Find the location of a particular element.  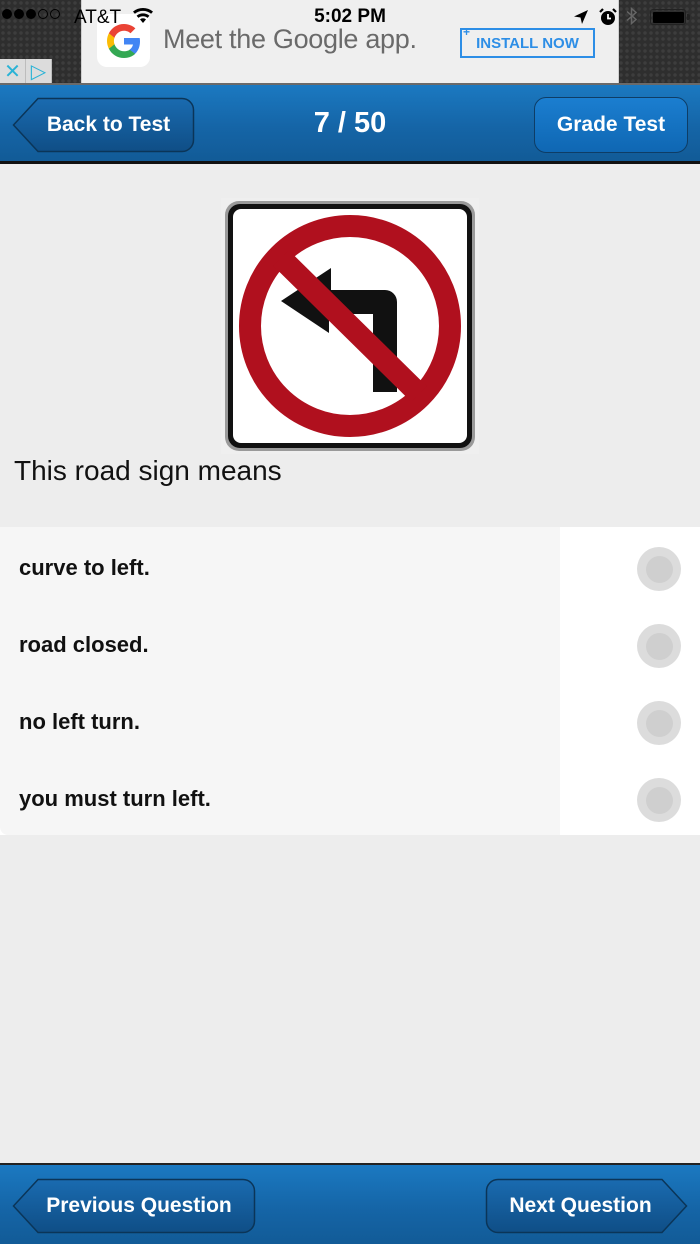

no-left-turn-sign-image is located at coordinates (350, 326).